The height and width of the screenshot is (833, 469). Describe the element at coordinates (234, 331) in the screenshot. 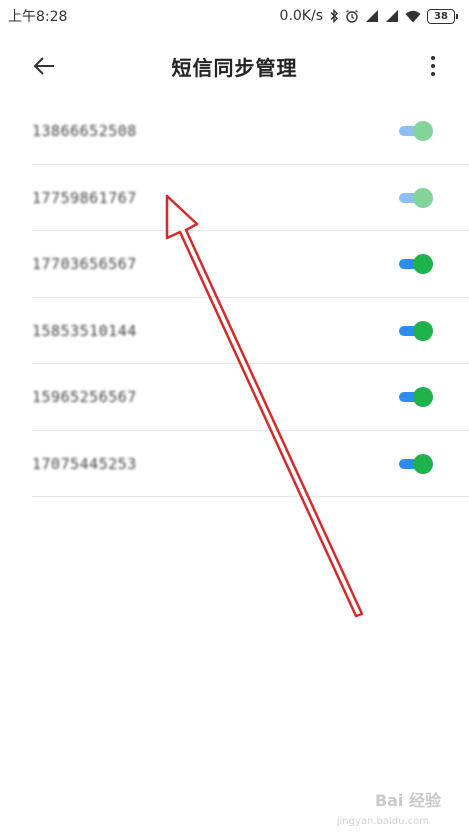

I see `list-item: 15853510144` at that location.